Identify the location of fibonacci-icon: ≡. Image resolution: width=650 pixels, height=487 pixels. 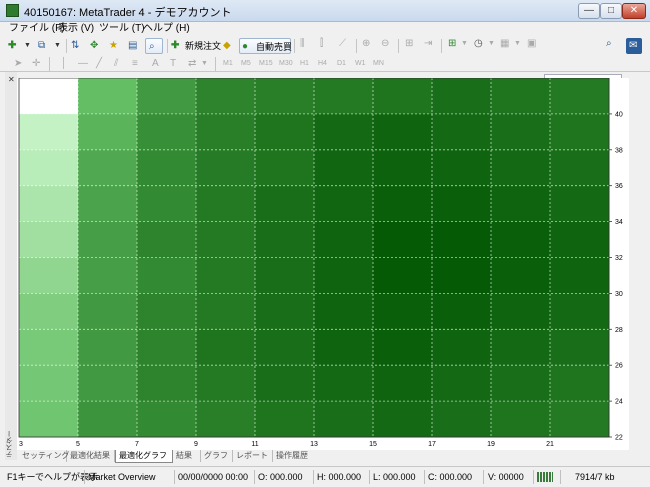
(135, 64).